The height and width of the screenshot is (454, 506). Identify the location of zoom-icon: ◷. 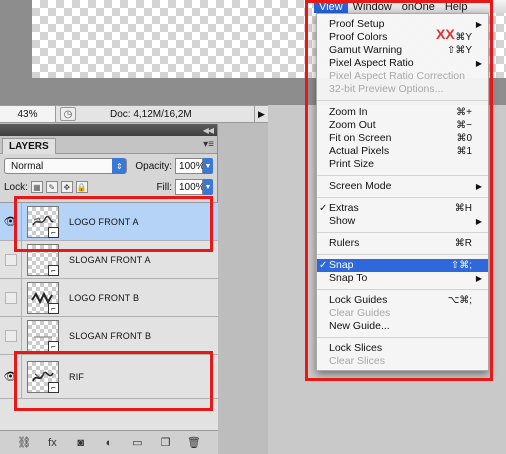
(68, 114).